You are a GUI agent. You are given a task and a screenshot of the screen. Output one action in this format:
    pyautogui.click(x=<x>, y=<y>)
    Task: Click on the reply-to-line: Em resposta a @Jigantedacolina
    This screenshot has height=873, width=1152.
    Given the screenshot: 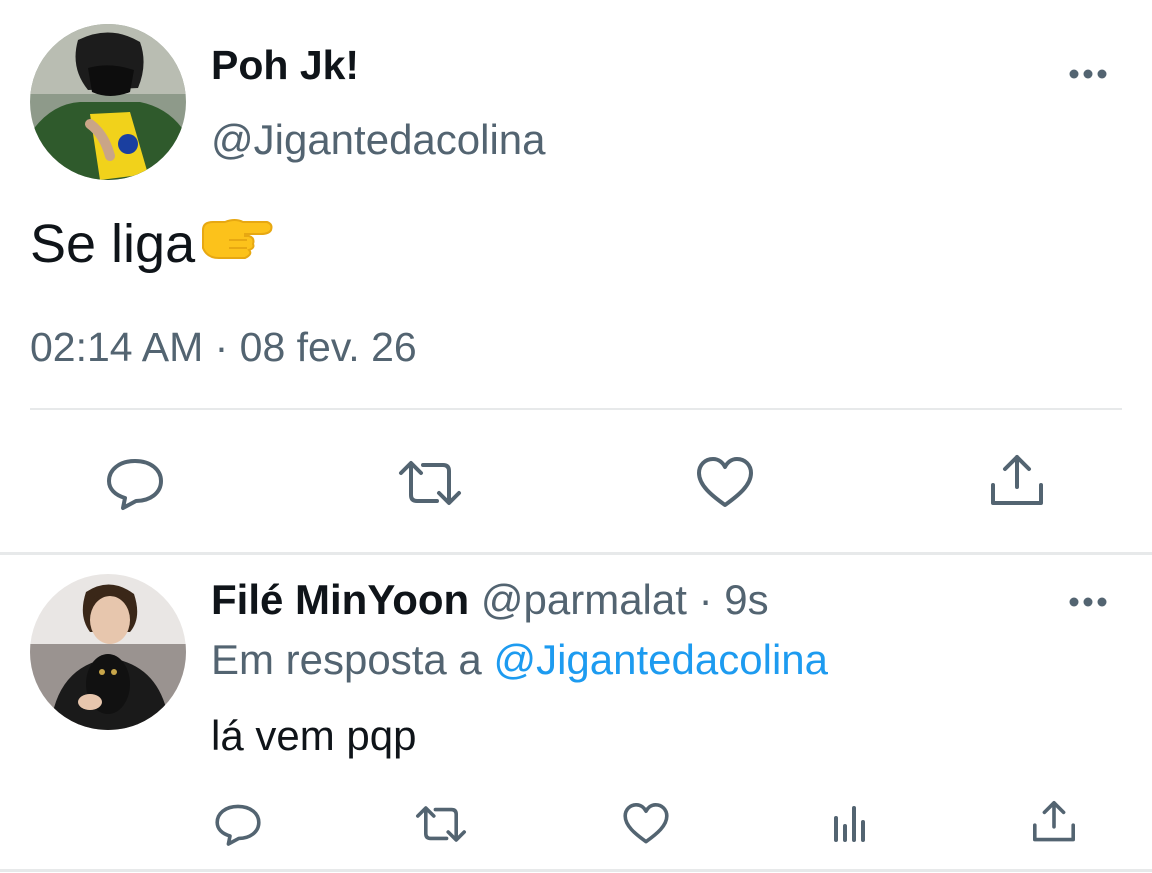 What is the action you would take?
    pyautogui.click(x=519, y=660)
    